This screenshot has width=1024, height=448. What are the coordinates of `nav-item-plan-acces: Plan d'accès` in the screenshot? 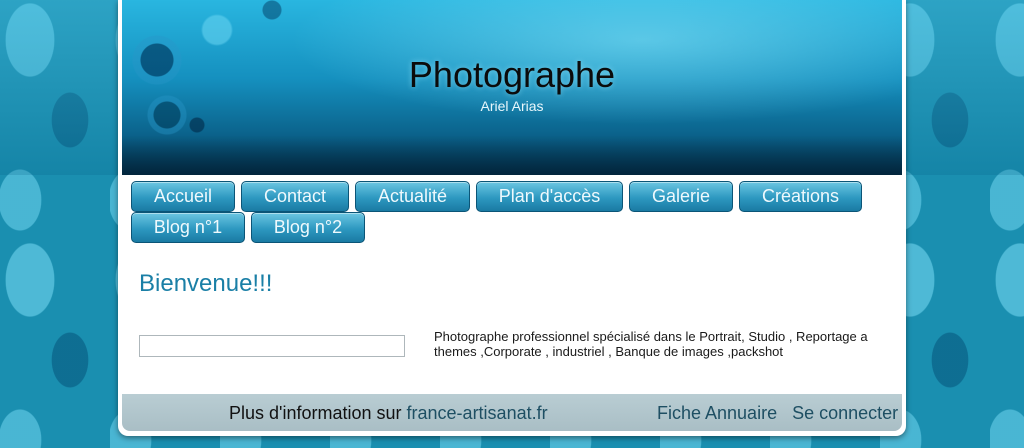 It's located at (549, 196).